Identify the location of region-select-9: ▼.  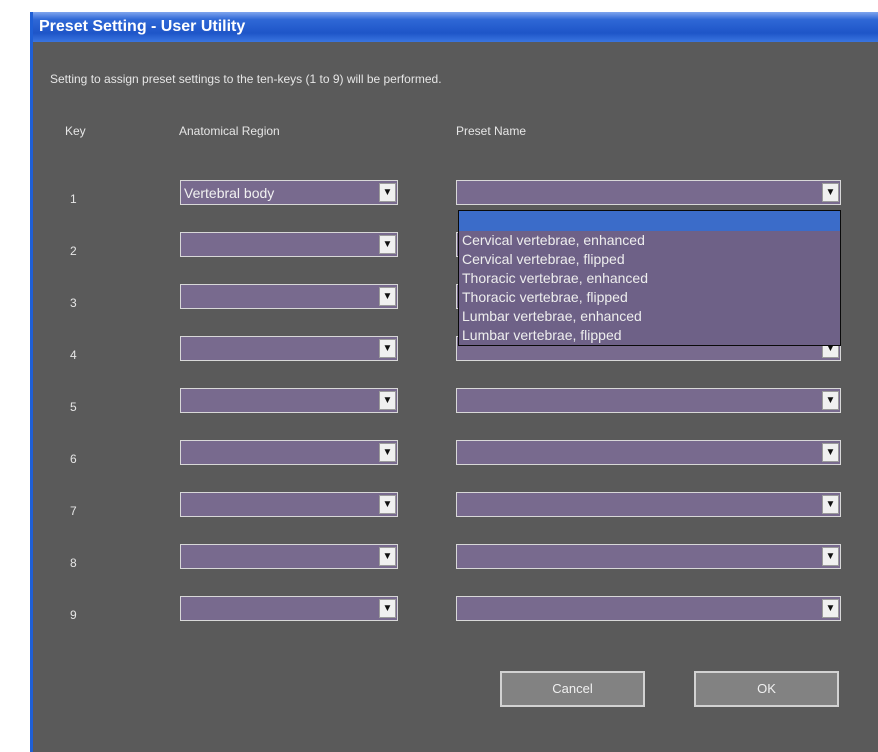
(289, 608).